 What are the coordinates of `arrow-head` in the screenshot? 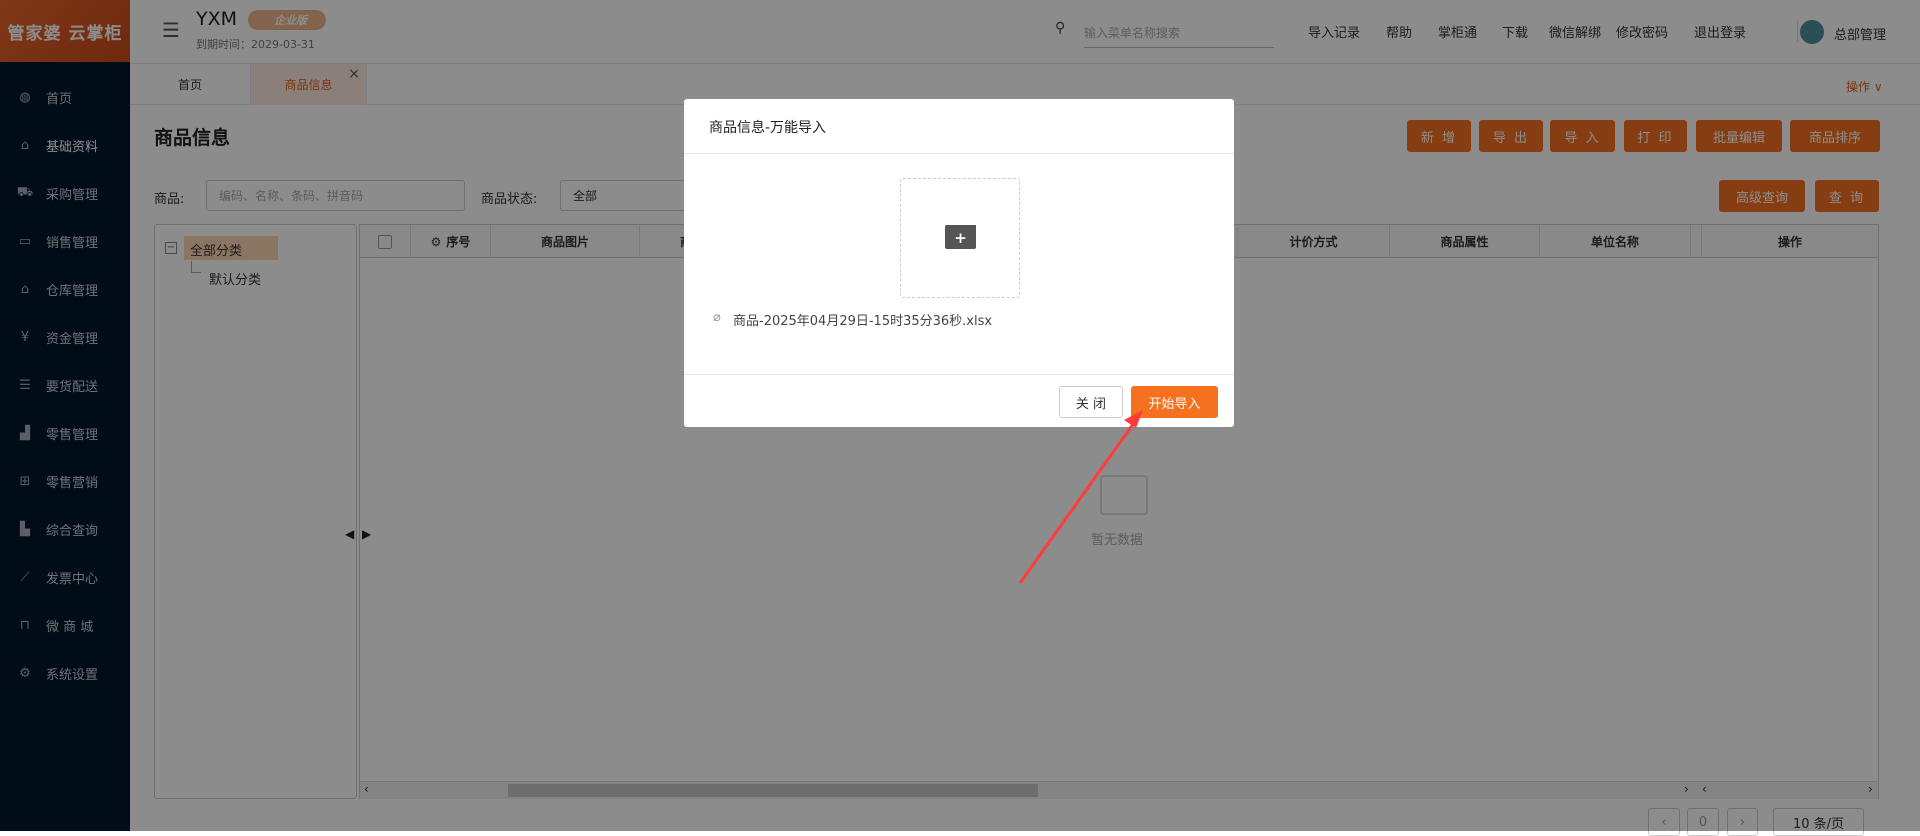 It's located at (1133, 419).